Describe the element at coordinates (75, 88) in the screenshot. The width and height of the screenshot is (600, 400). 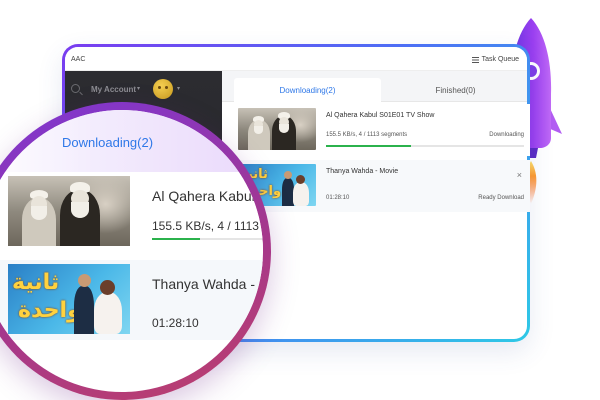
I see `search-icon` at that location.